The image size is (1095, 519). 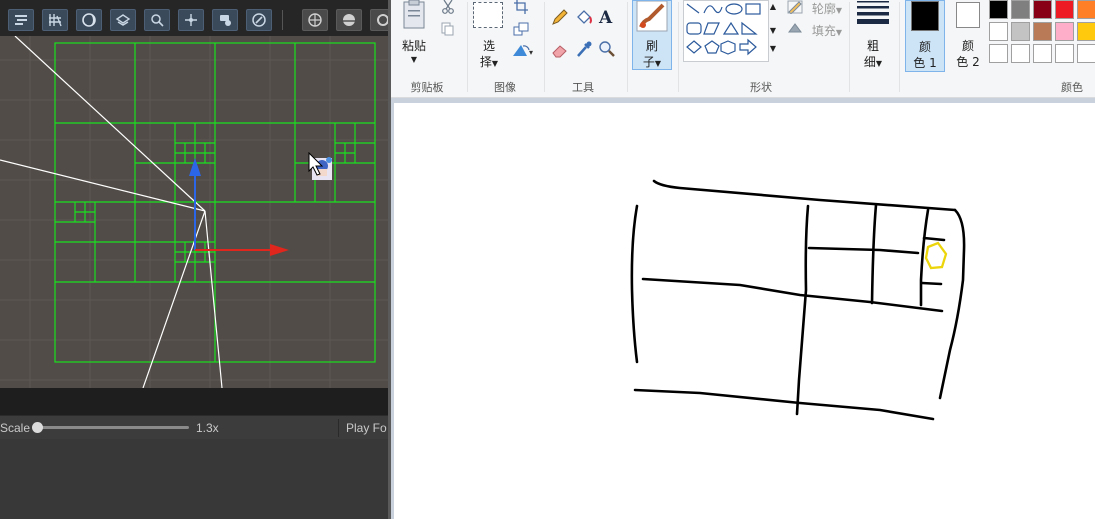 I want to click on svg-text: A, so click(x=605, y=17).